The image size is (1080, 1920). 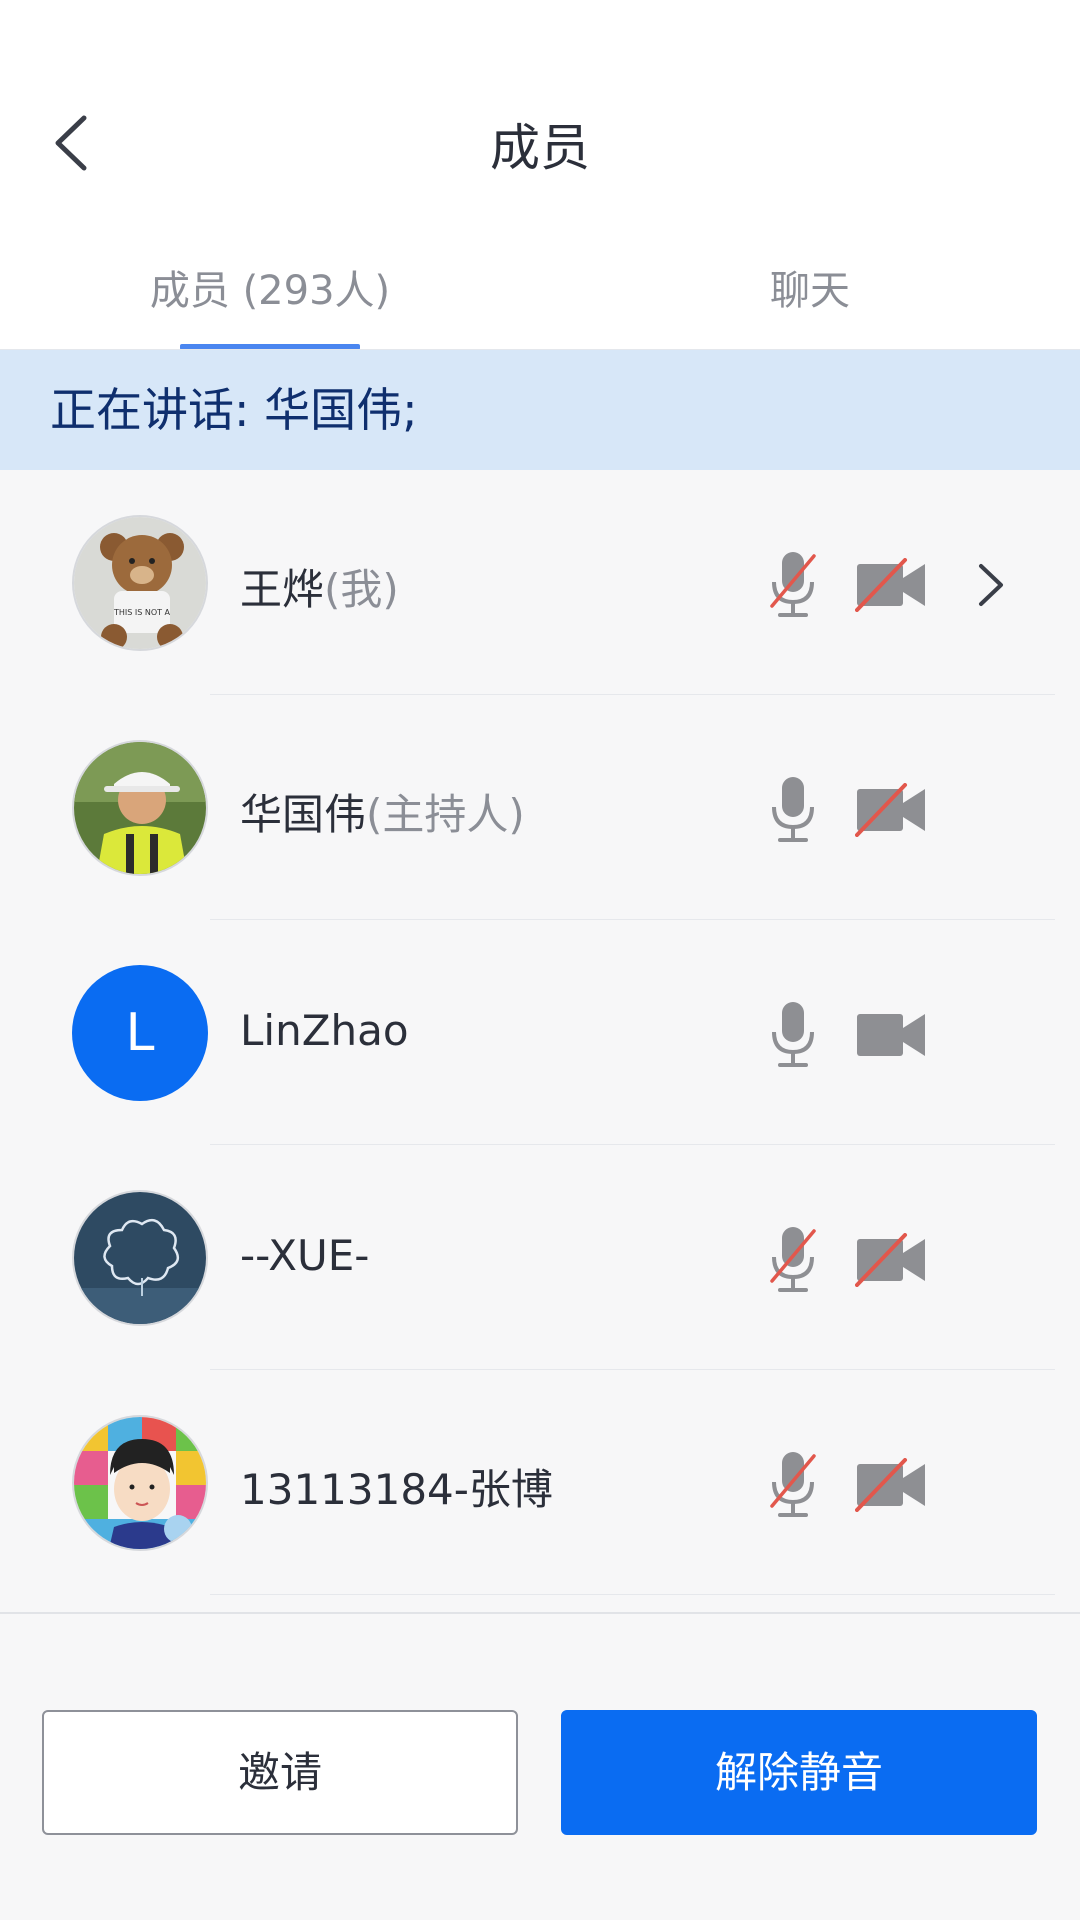 I want to click on page-title: 成员, so click(x=540, y=148).